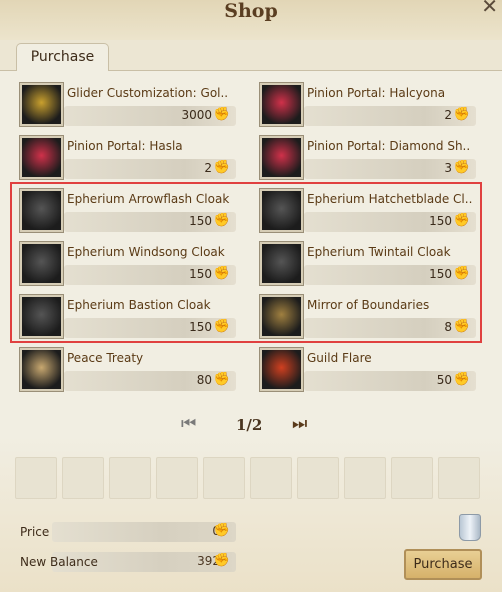 The width and height of the screenshot is (502, 592). Describe the element at coordinates (339, 358) in the screenshot. I see `item-name: Guild Flare` at that location.